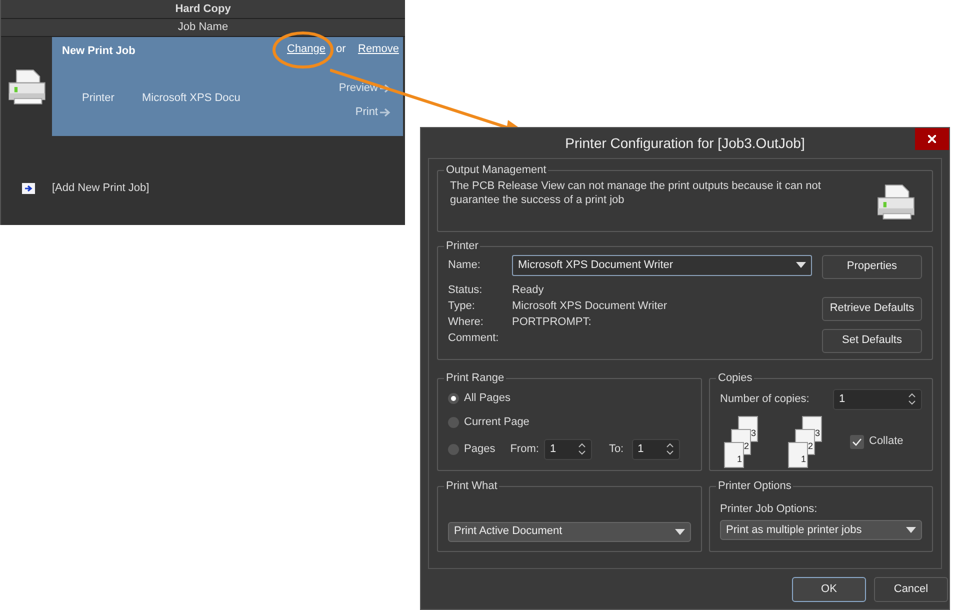 This screenshot has height=610, width=960. I want to click on dropdown: Print as multiple printer jobs, so click(821, 530).